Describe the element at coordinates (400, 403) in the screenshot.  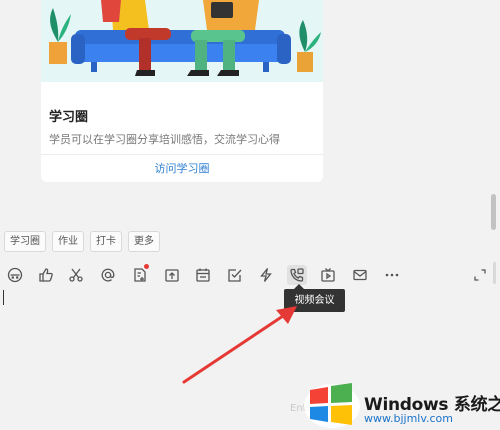
I see `watermark-logo: Windows 系统之家 www.bjjmlv.com` at that location.